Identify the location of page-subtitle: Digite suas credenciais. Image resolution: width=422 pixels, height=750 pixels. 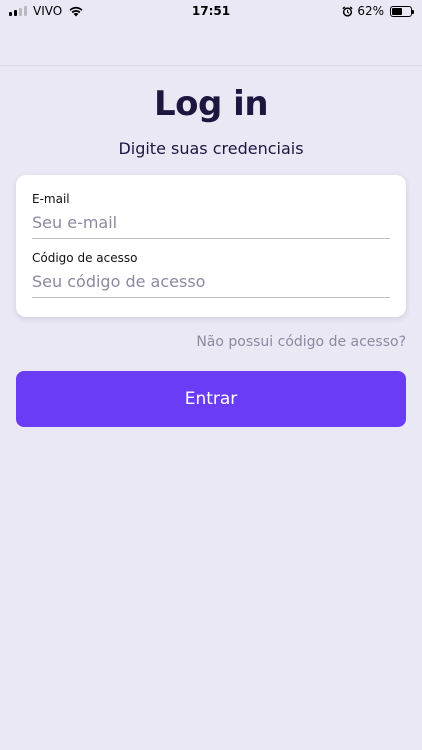
(211, 148).